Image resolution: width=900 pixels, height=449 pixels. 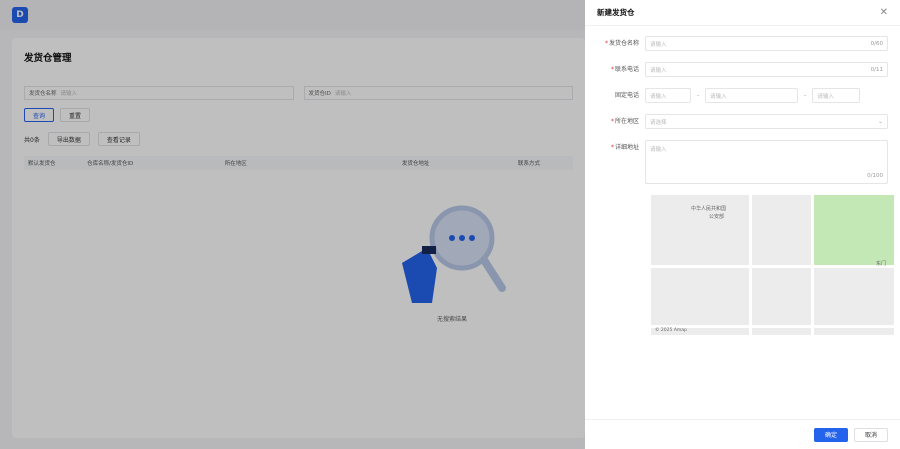 What do you see at coordinates (870, 434) in the screenshot?
I see `cancel-button: 取消` at bounding box center [870, 434].